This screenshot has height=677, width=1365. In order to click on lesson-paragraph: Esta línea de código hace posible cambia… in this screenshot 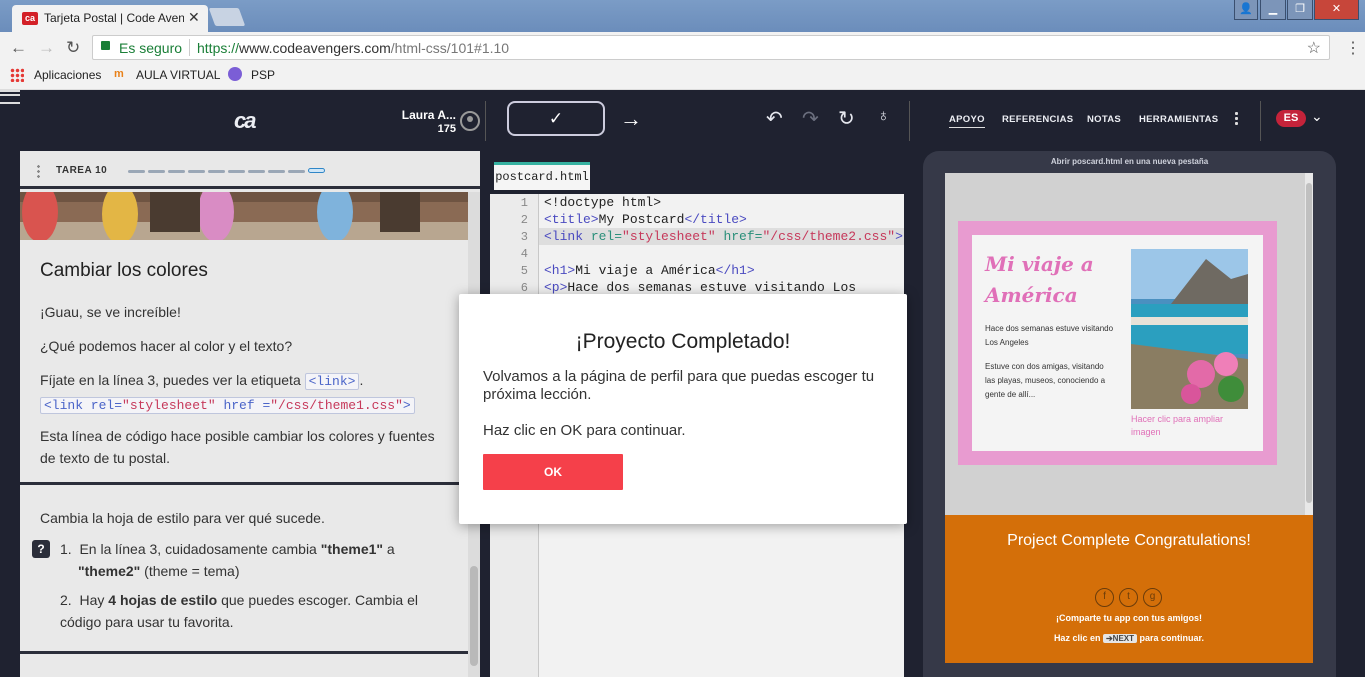, I will do `click(237, 447)`.